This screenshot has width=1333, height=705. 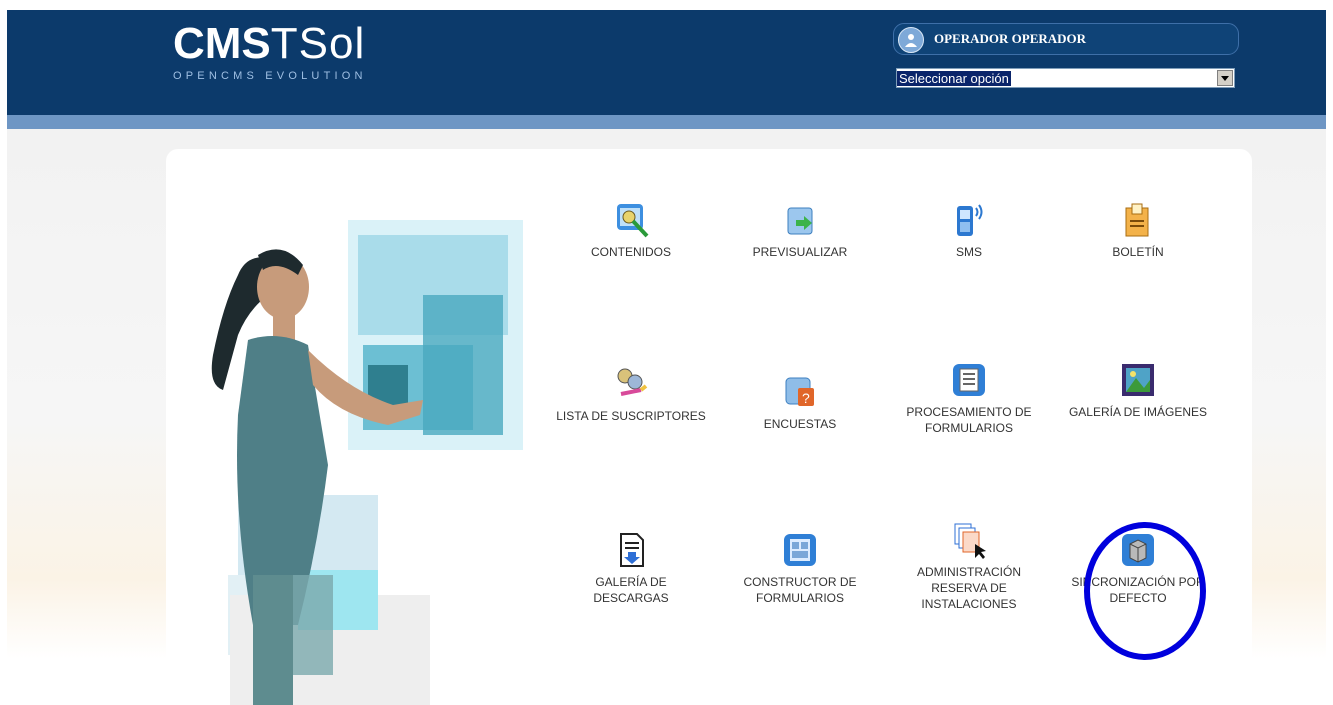 What do you see at coordinates (631, 590) in the screenshot?
I see `menu-label: GALERÍA DE DESCARGAS` at bounding box center [631, 590].